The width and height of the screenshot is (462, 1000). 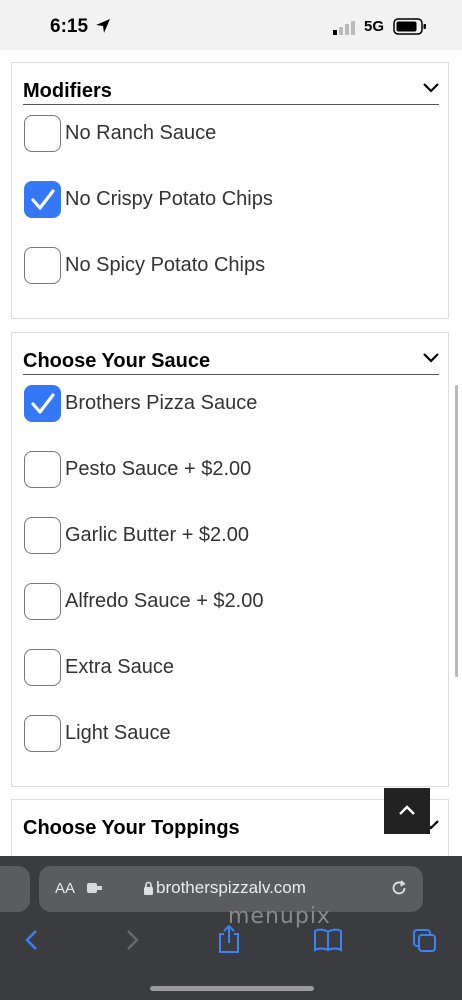 I want to click on scroll-to-top-button, so click(x=407, y=811).